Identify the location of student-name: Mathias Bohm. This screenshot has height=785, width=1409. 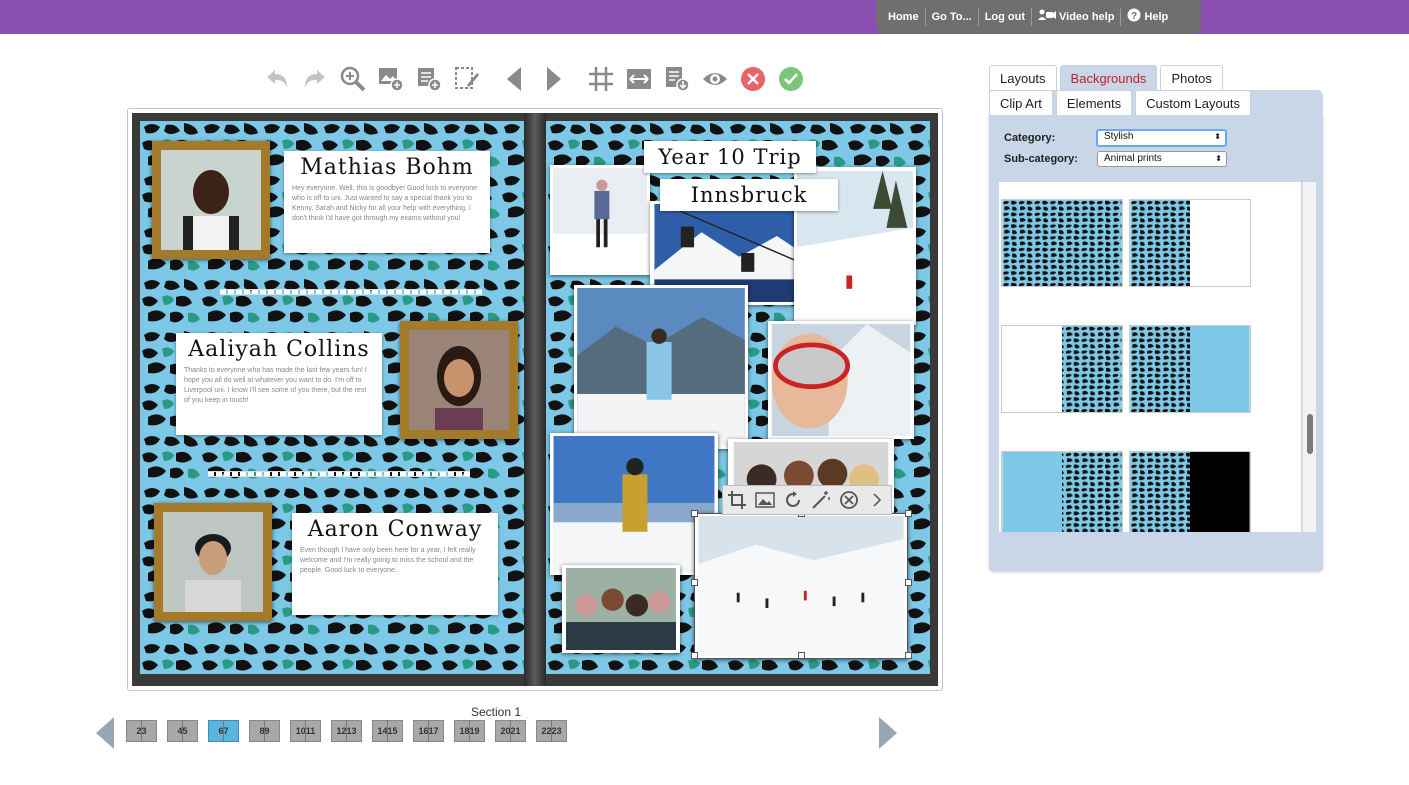
(387, 167).